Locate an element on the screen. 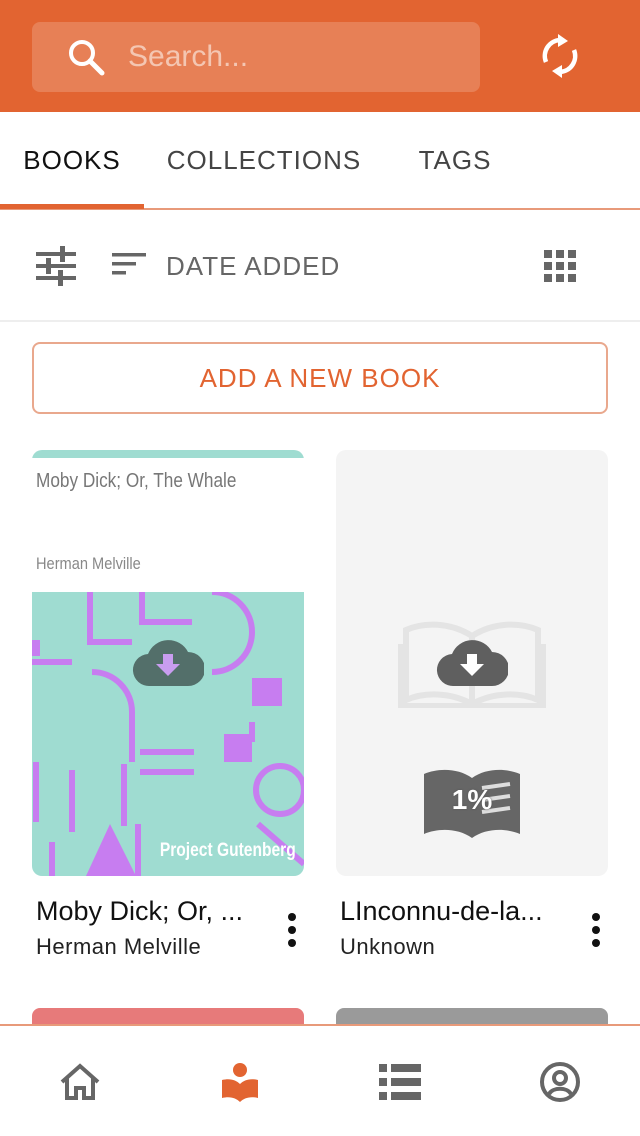 Image resolution: width=640 pixels, height=1136 pixels. tab-books: BOOKS is located at coordinates (72, 160).